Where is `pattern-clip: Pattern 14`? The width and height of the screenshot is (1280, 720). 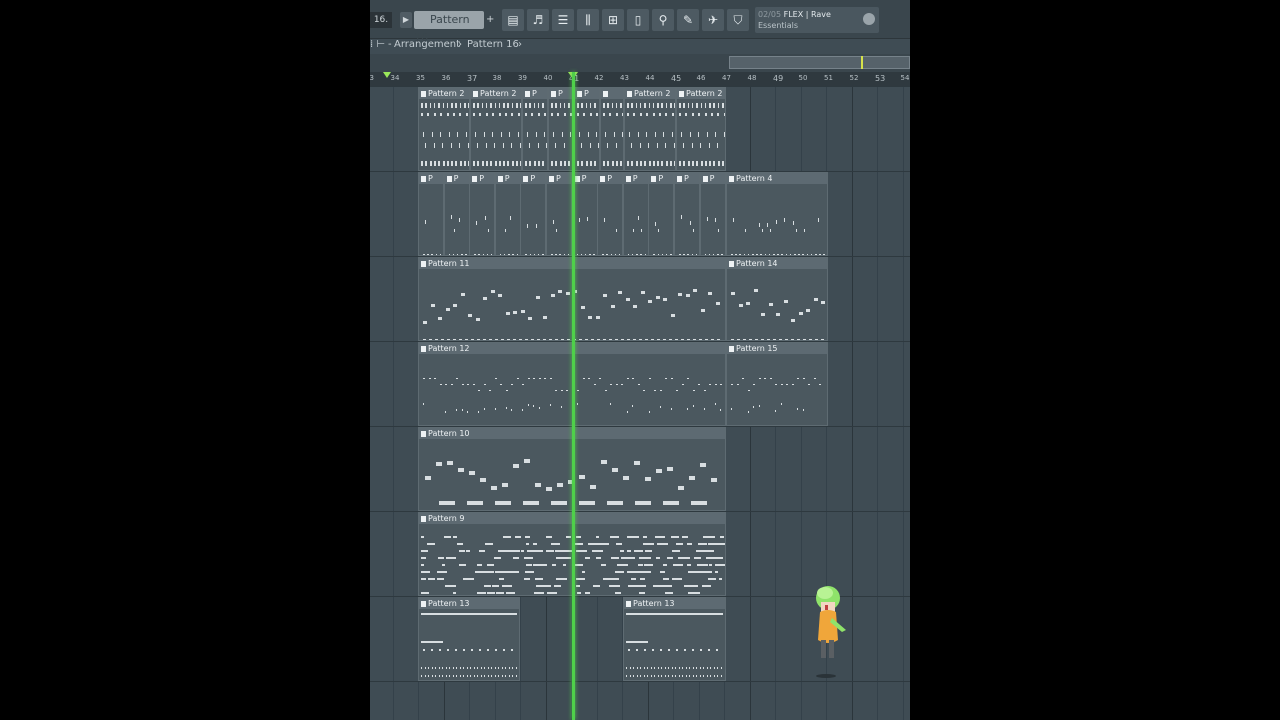 pattern-clip: Pattern 14 is located at coordinates (777, 299).